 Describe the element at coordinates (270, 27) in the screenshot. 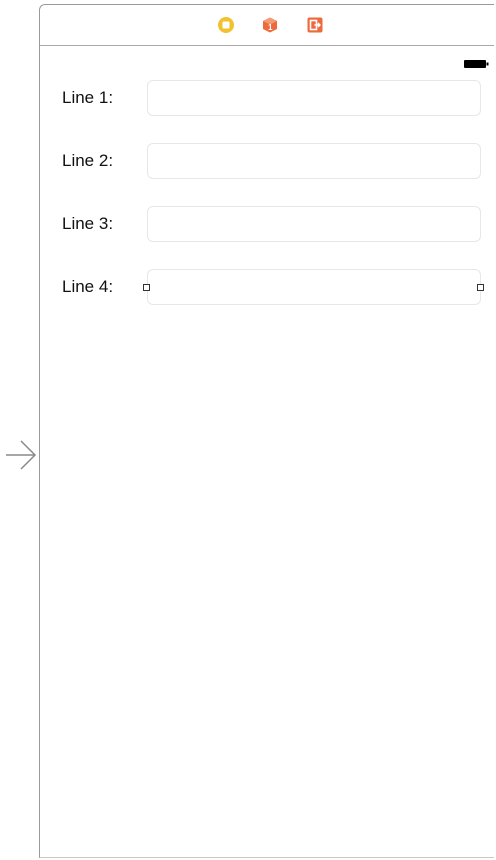

I see `svg-text: 1` at that location.